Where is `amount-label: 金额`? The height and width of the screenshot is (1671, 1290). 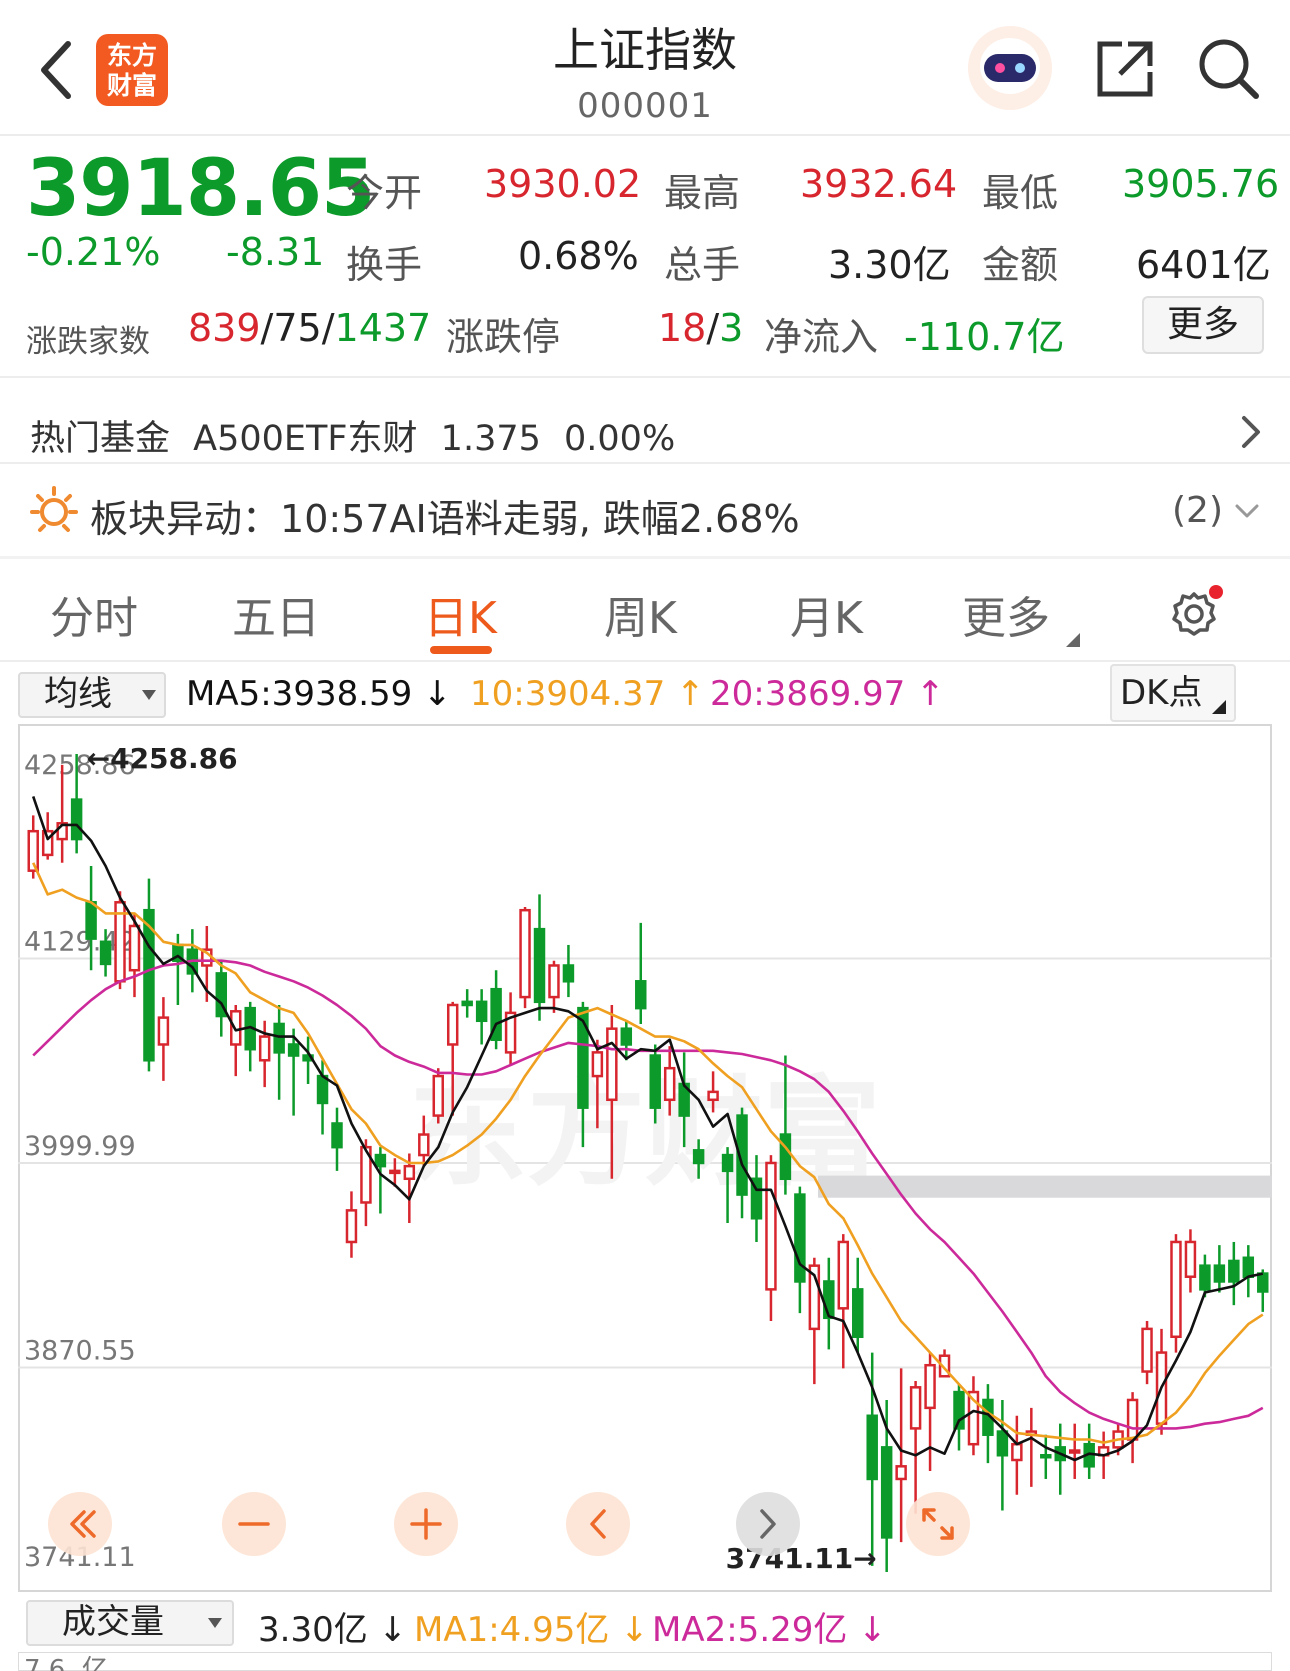
amount-label: 金额 is located at coordinates (1020, 265).